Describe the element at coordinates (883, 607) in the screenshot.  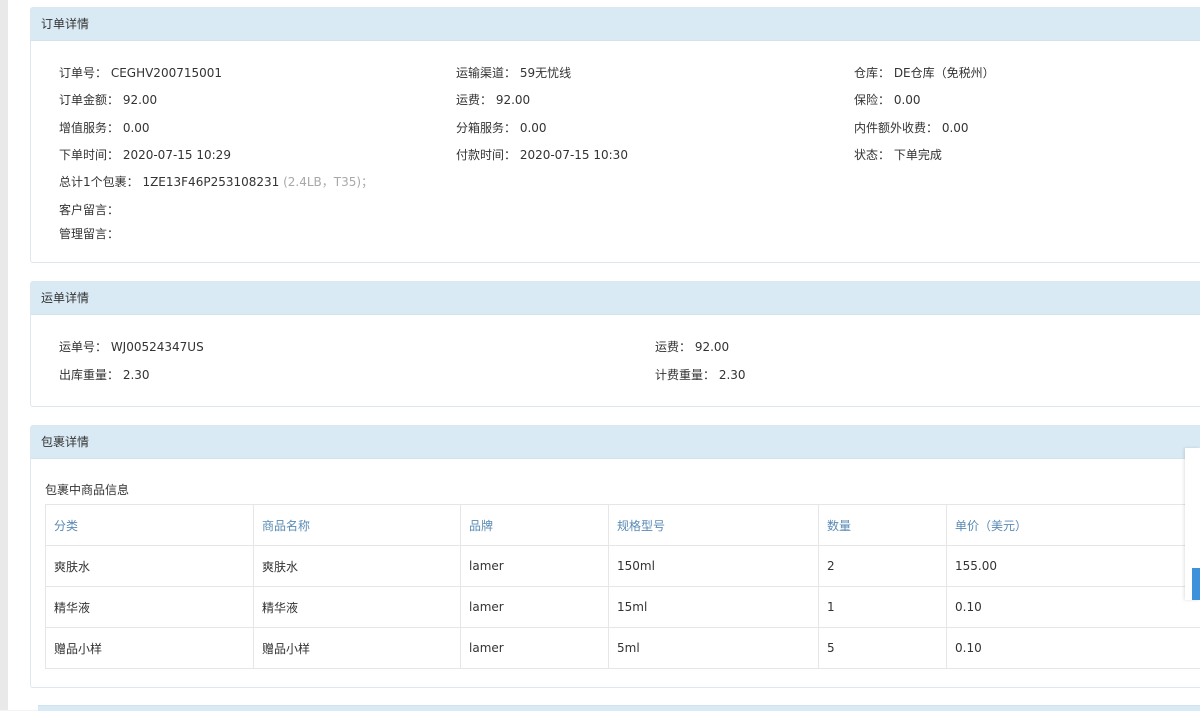
I see `cell-quantity: 1` at that location.